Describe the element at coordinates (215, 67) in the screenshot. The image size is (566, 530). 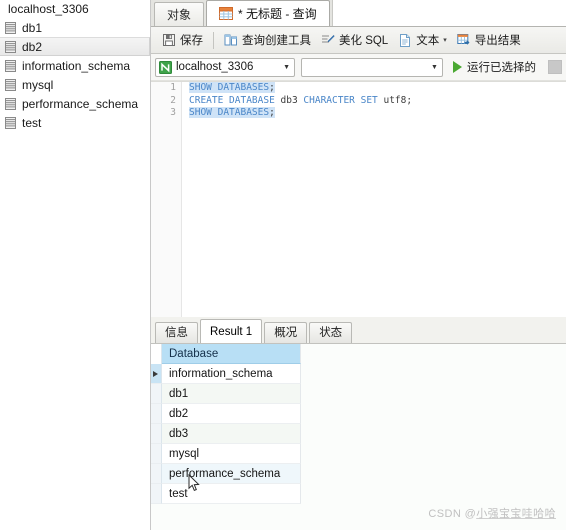
I see `connection-select-value: localhost_3306` at that location.